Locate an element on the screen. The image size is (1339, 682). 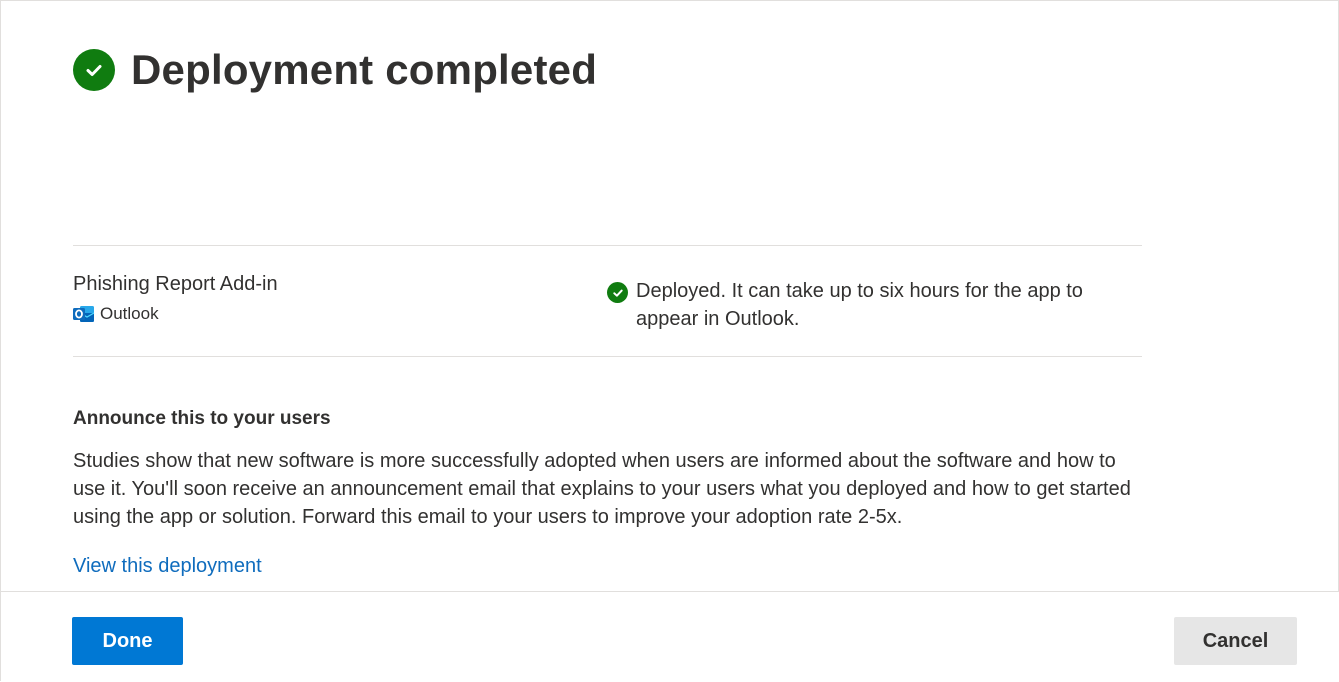
platform-row: Outlook is located at coordinates (116, 314).